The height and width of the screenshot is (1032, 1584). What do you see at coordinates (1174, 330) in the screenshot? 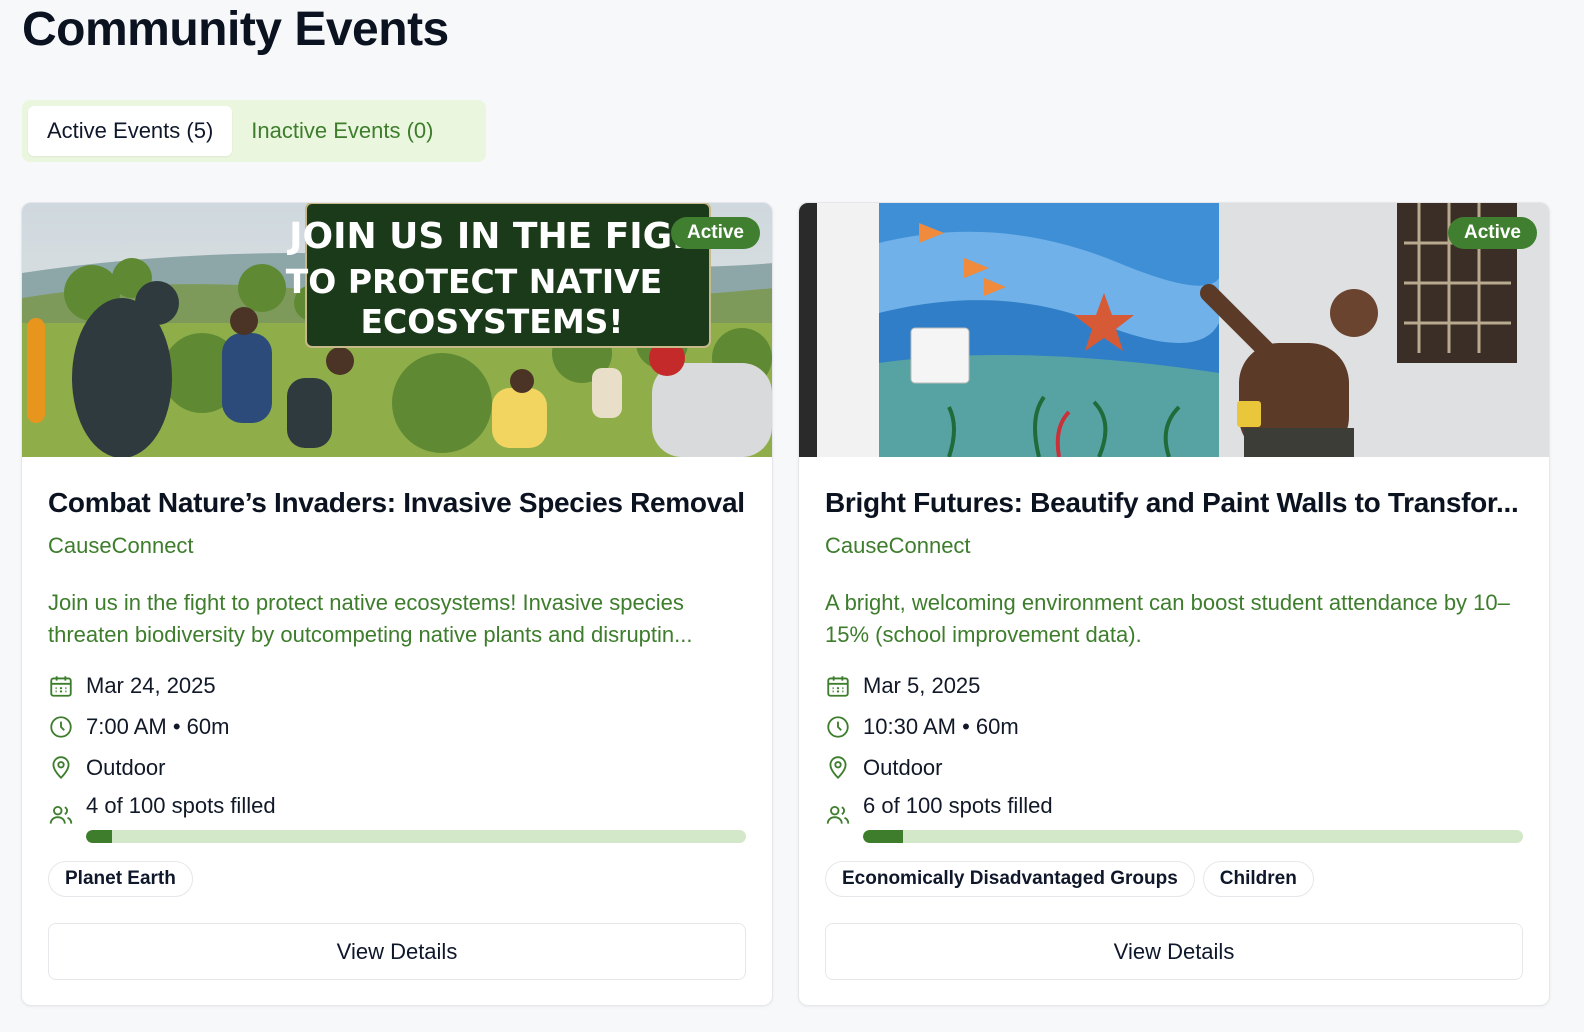
I see `event-image: Active` at bounding box center [1174, 330].